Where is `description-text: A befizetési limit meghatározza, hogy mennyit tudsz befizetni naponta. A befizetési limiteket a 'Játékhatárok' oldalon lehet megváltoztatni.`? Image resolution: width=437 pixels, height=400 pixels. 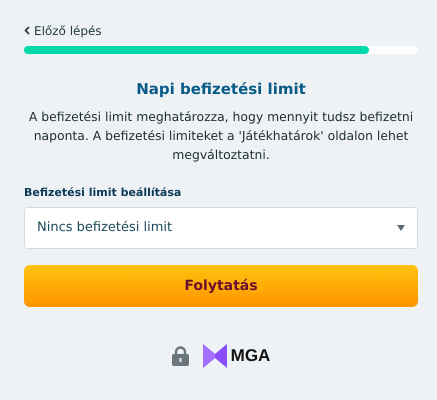
description-text: A befizetési limit meghatározza, hogy mennyit tudsz befizetni naponta. A befizetési limiteket a 'Játékhatárok' oldalon lehet megváltoztatni. is located at coordinates (221, 136).